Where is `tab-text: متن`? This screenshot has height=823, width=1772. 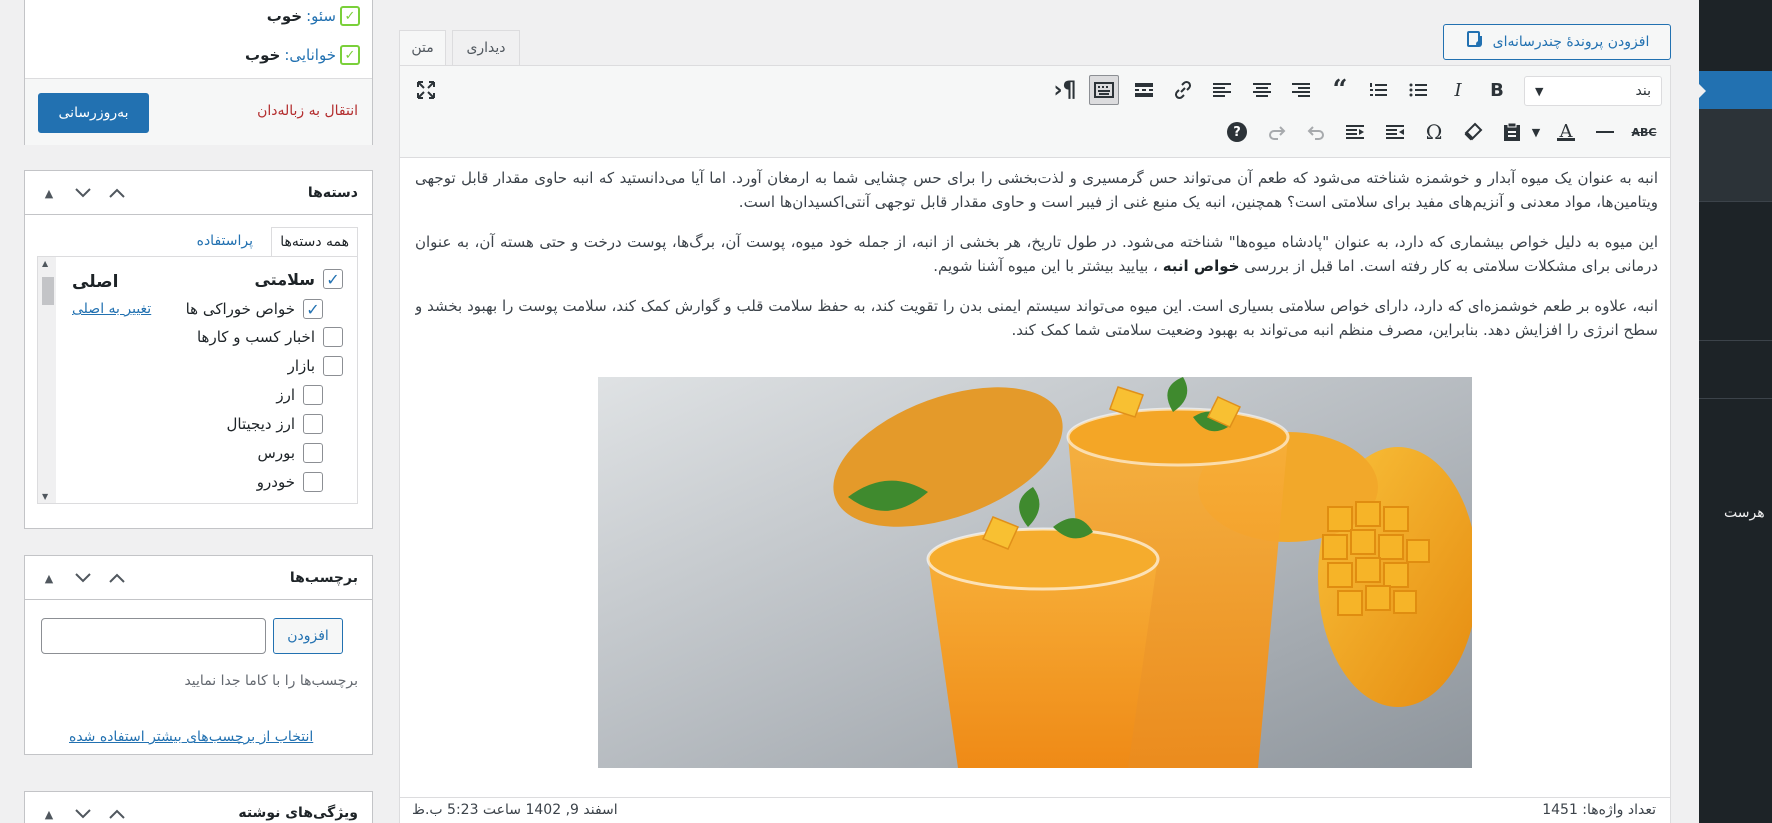 tab-text: متن is located at coordinates (422, 48).